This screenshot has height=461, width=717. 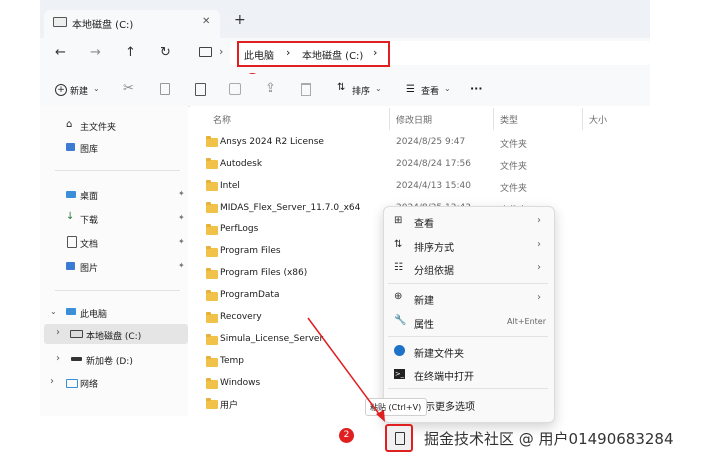 What do you see at coordinates (444, 375) in the screenshot?
I see `menu-item-open-terminal: 在终端中打开` at bounding box center [444, 375].